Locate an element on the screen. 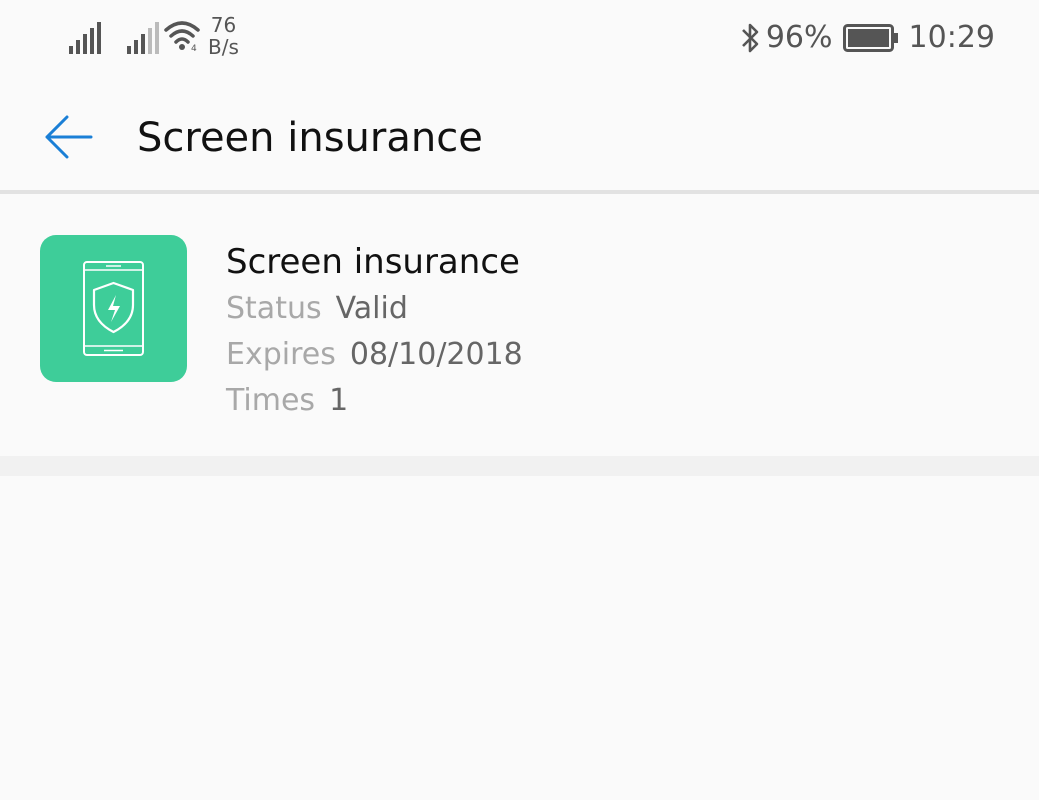  network-speed: 76 B/s is located at coordinates (223, 36).